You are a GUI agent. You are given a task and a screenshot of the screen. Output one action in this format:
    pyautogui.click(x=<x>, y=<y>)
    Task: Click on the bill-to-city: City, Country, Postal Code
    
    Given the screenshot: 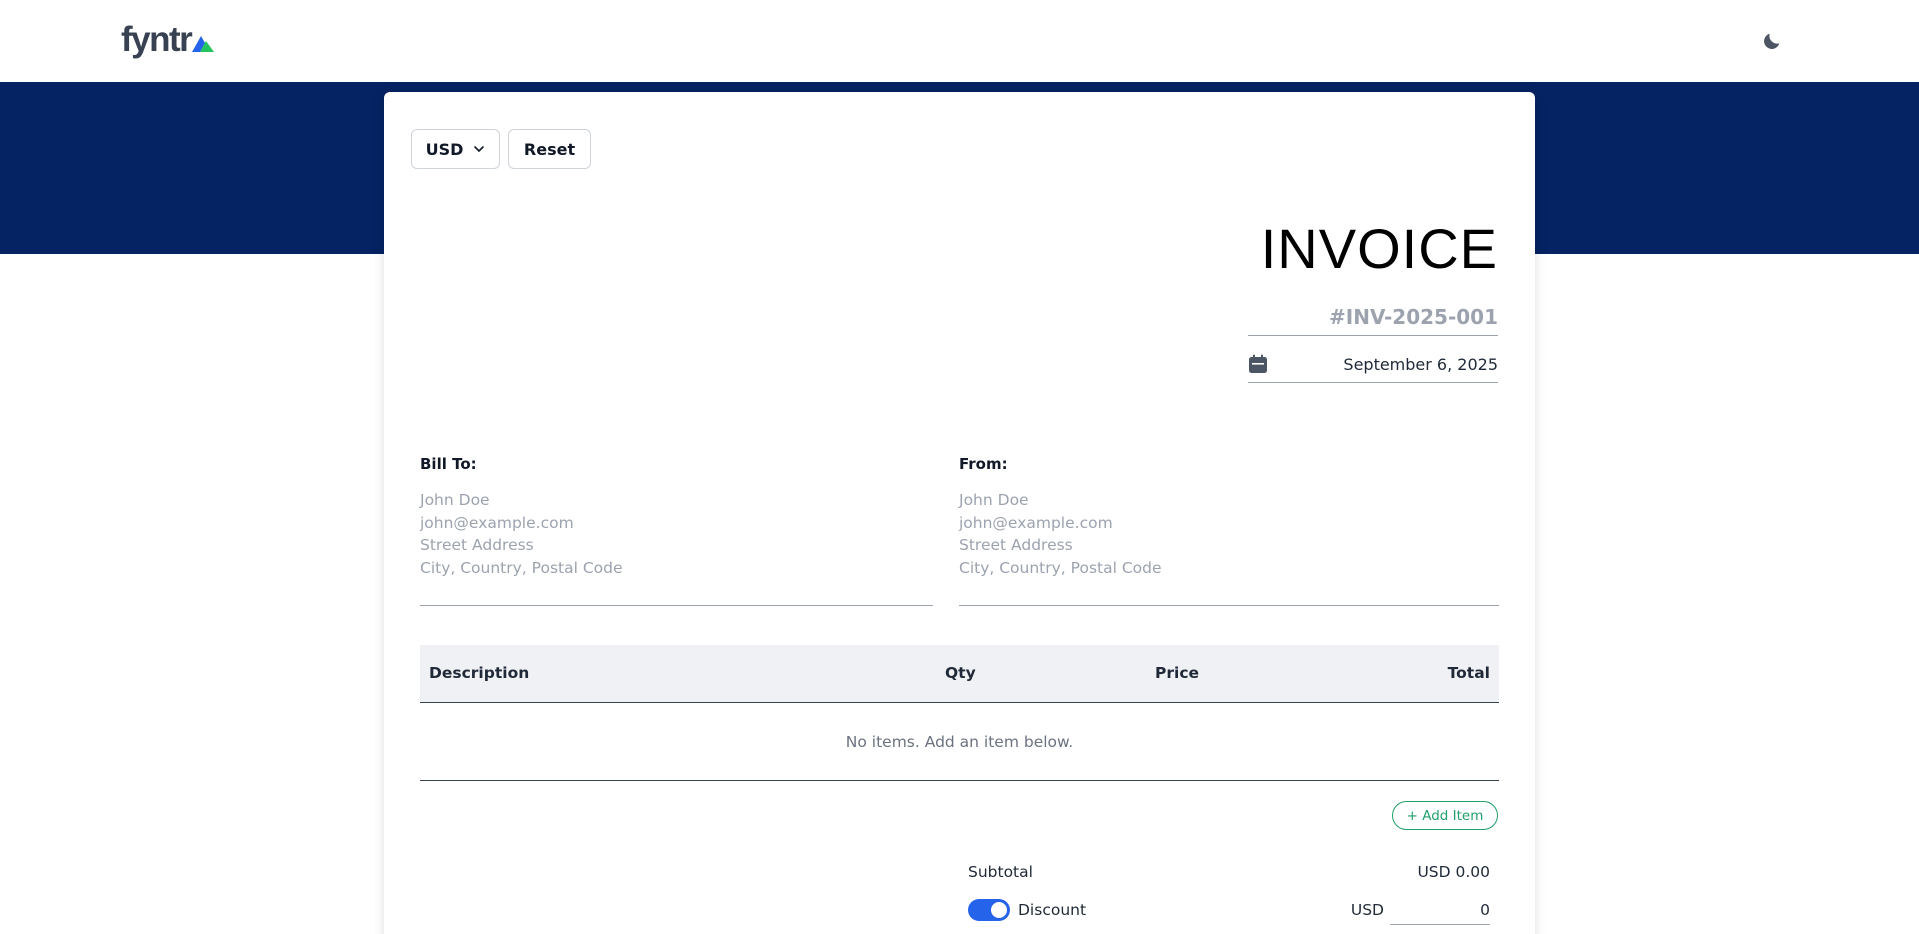 What is the action you would take?
    pyautogui.click(x=521, y=567)
    